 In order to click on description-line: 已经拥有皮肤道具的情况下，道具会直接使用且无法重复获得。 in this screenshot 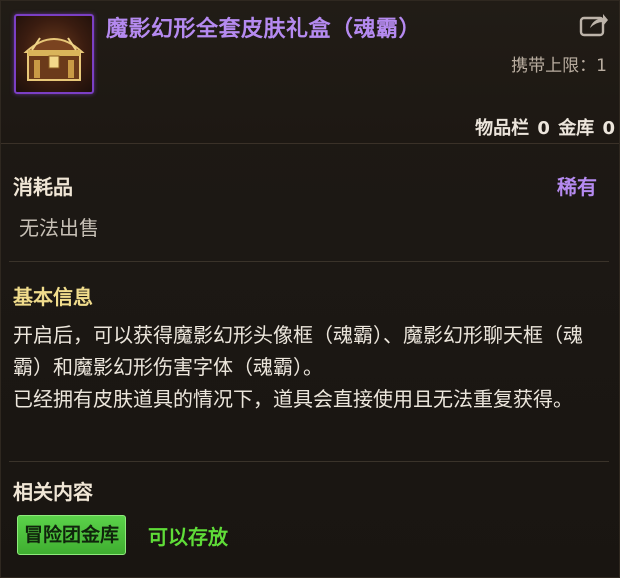, I will do `click(293, 399)`.